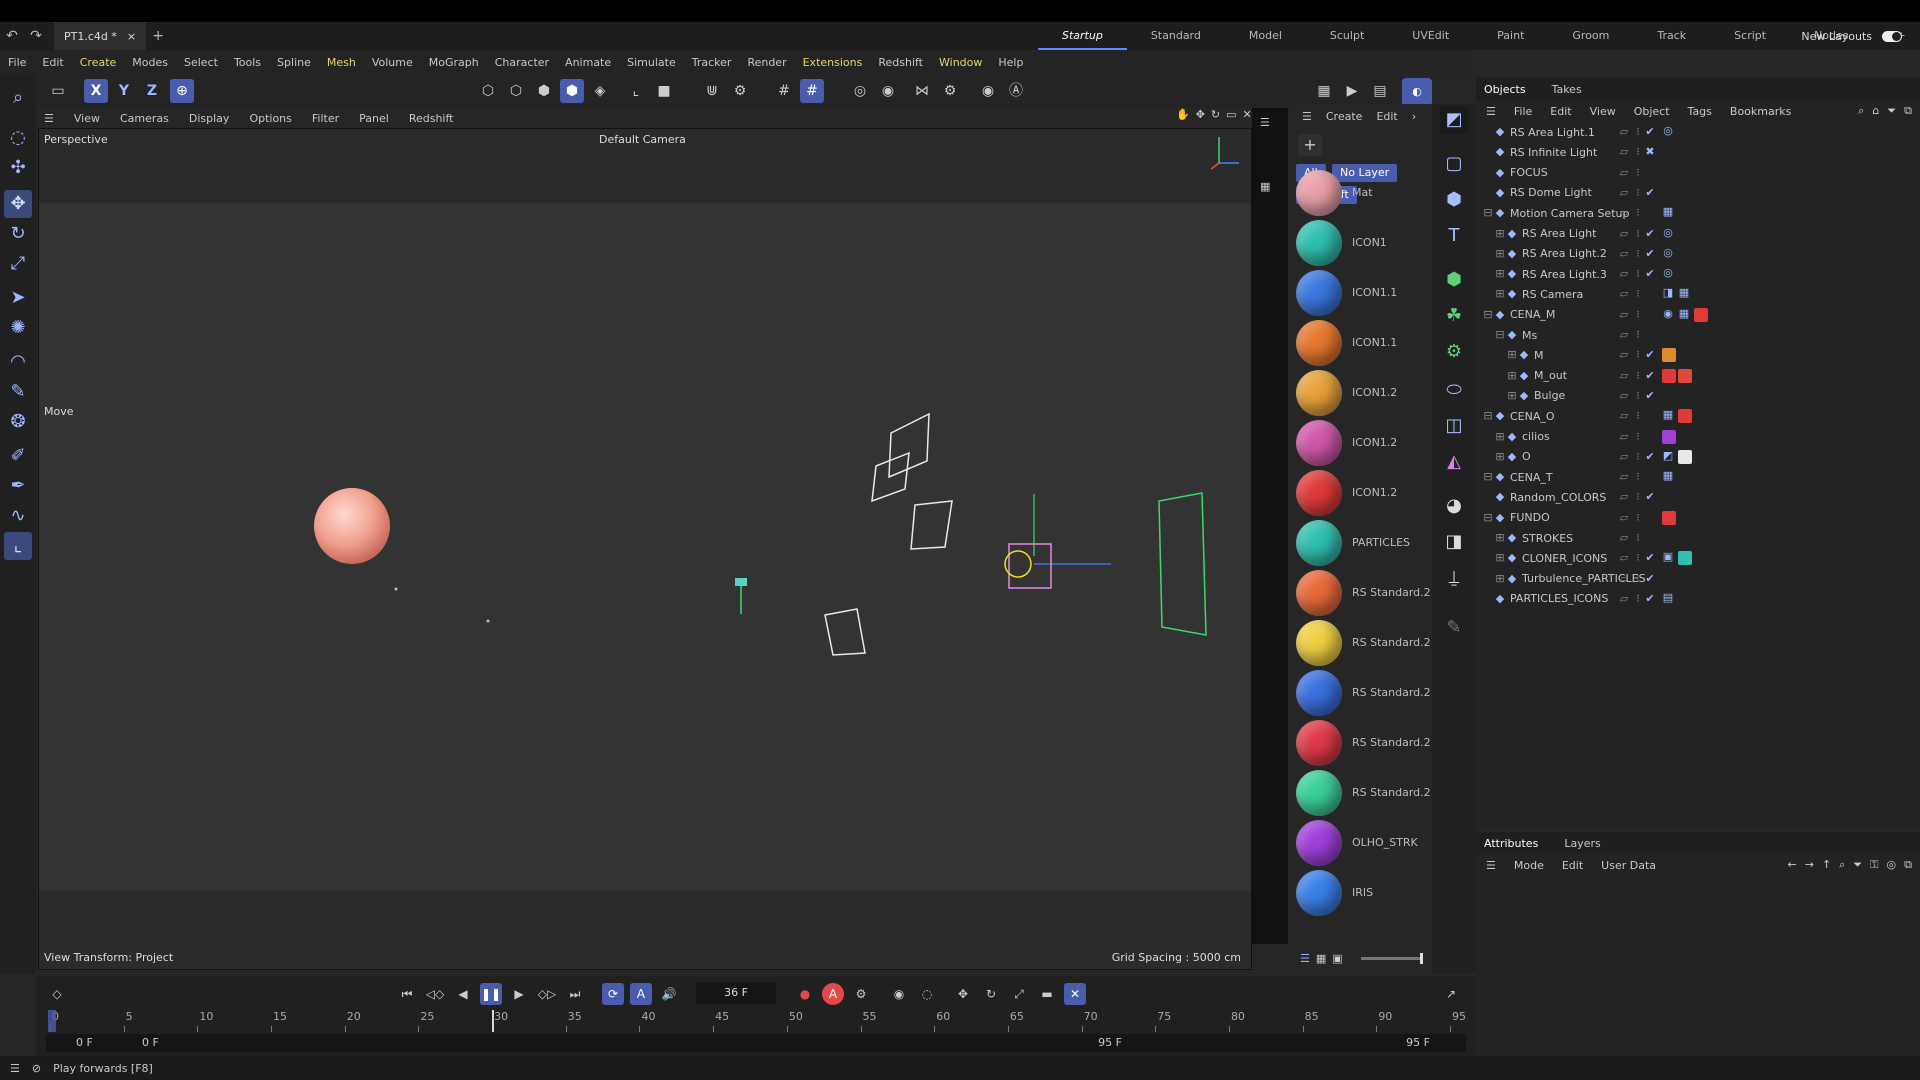  Describe the element at coordinates (833, 994) in the screenshot. I see `autokey-record-icon: A` at that location.